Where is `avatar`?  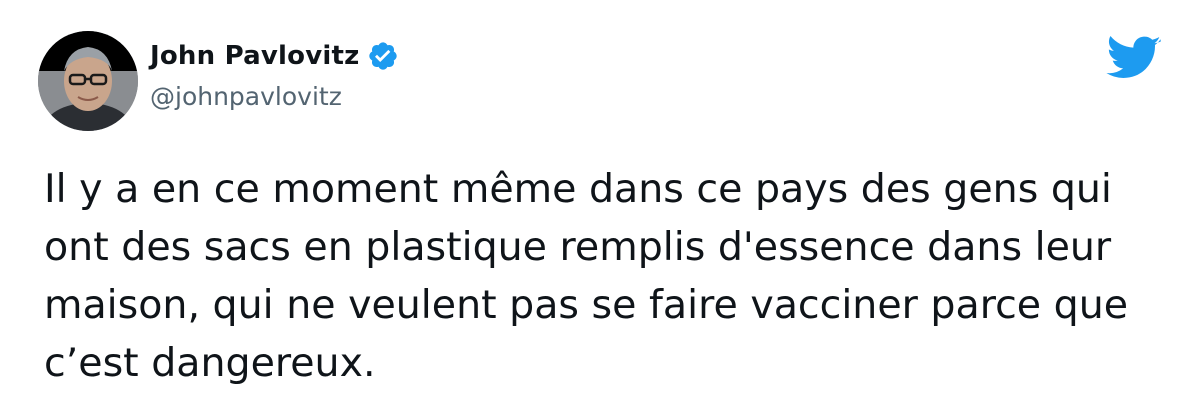 avatar is located at coordinates (88, 81).